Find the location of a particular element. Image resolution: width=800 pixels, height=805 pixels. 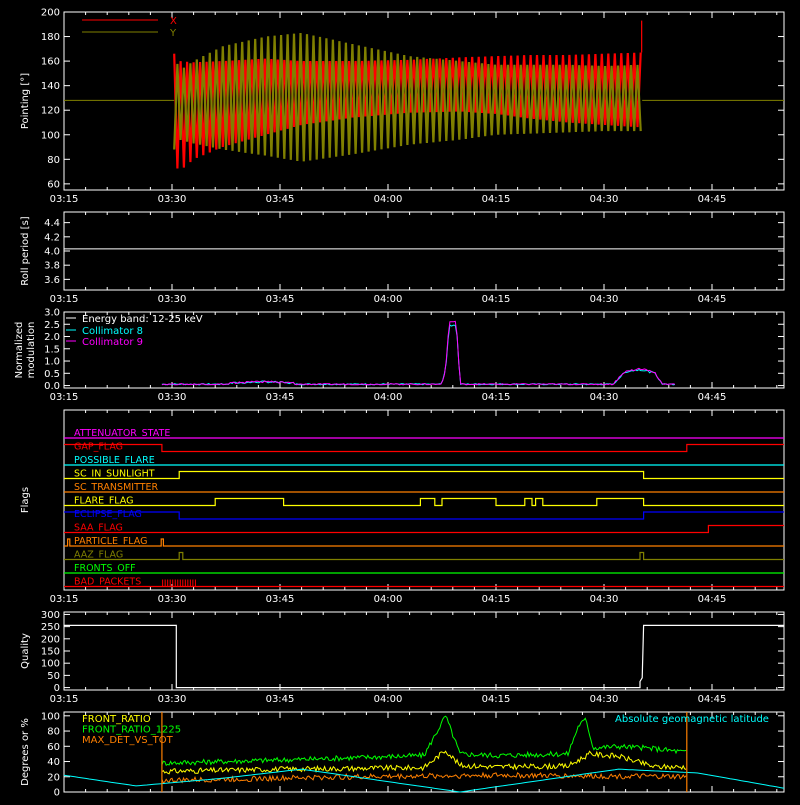

flag-label-sc-in-sunlight: SC_IN_SUNLIGHT is located at coordinates (114, 474).